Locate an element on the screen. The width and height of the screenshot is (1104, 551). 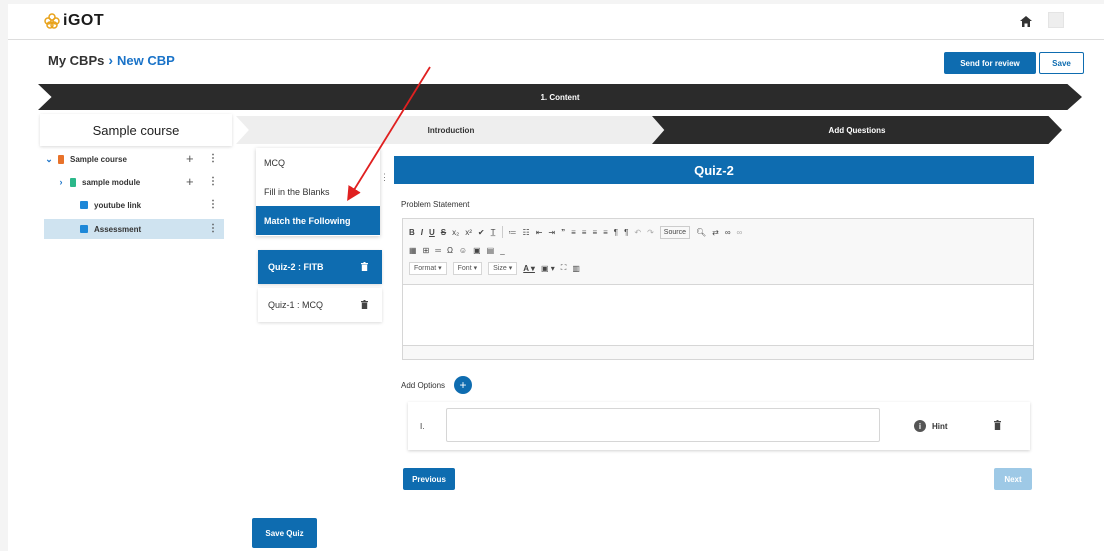
menu-item-fill-blanks: Fill in the Blanks is located at coordinates (318, 191).